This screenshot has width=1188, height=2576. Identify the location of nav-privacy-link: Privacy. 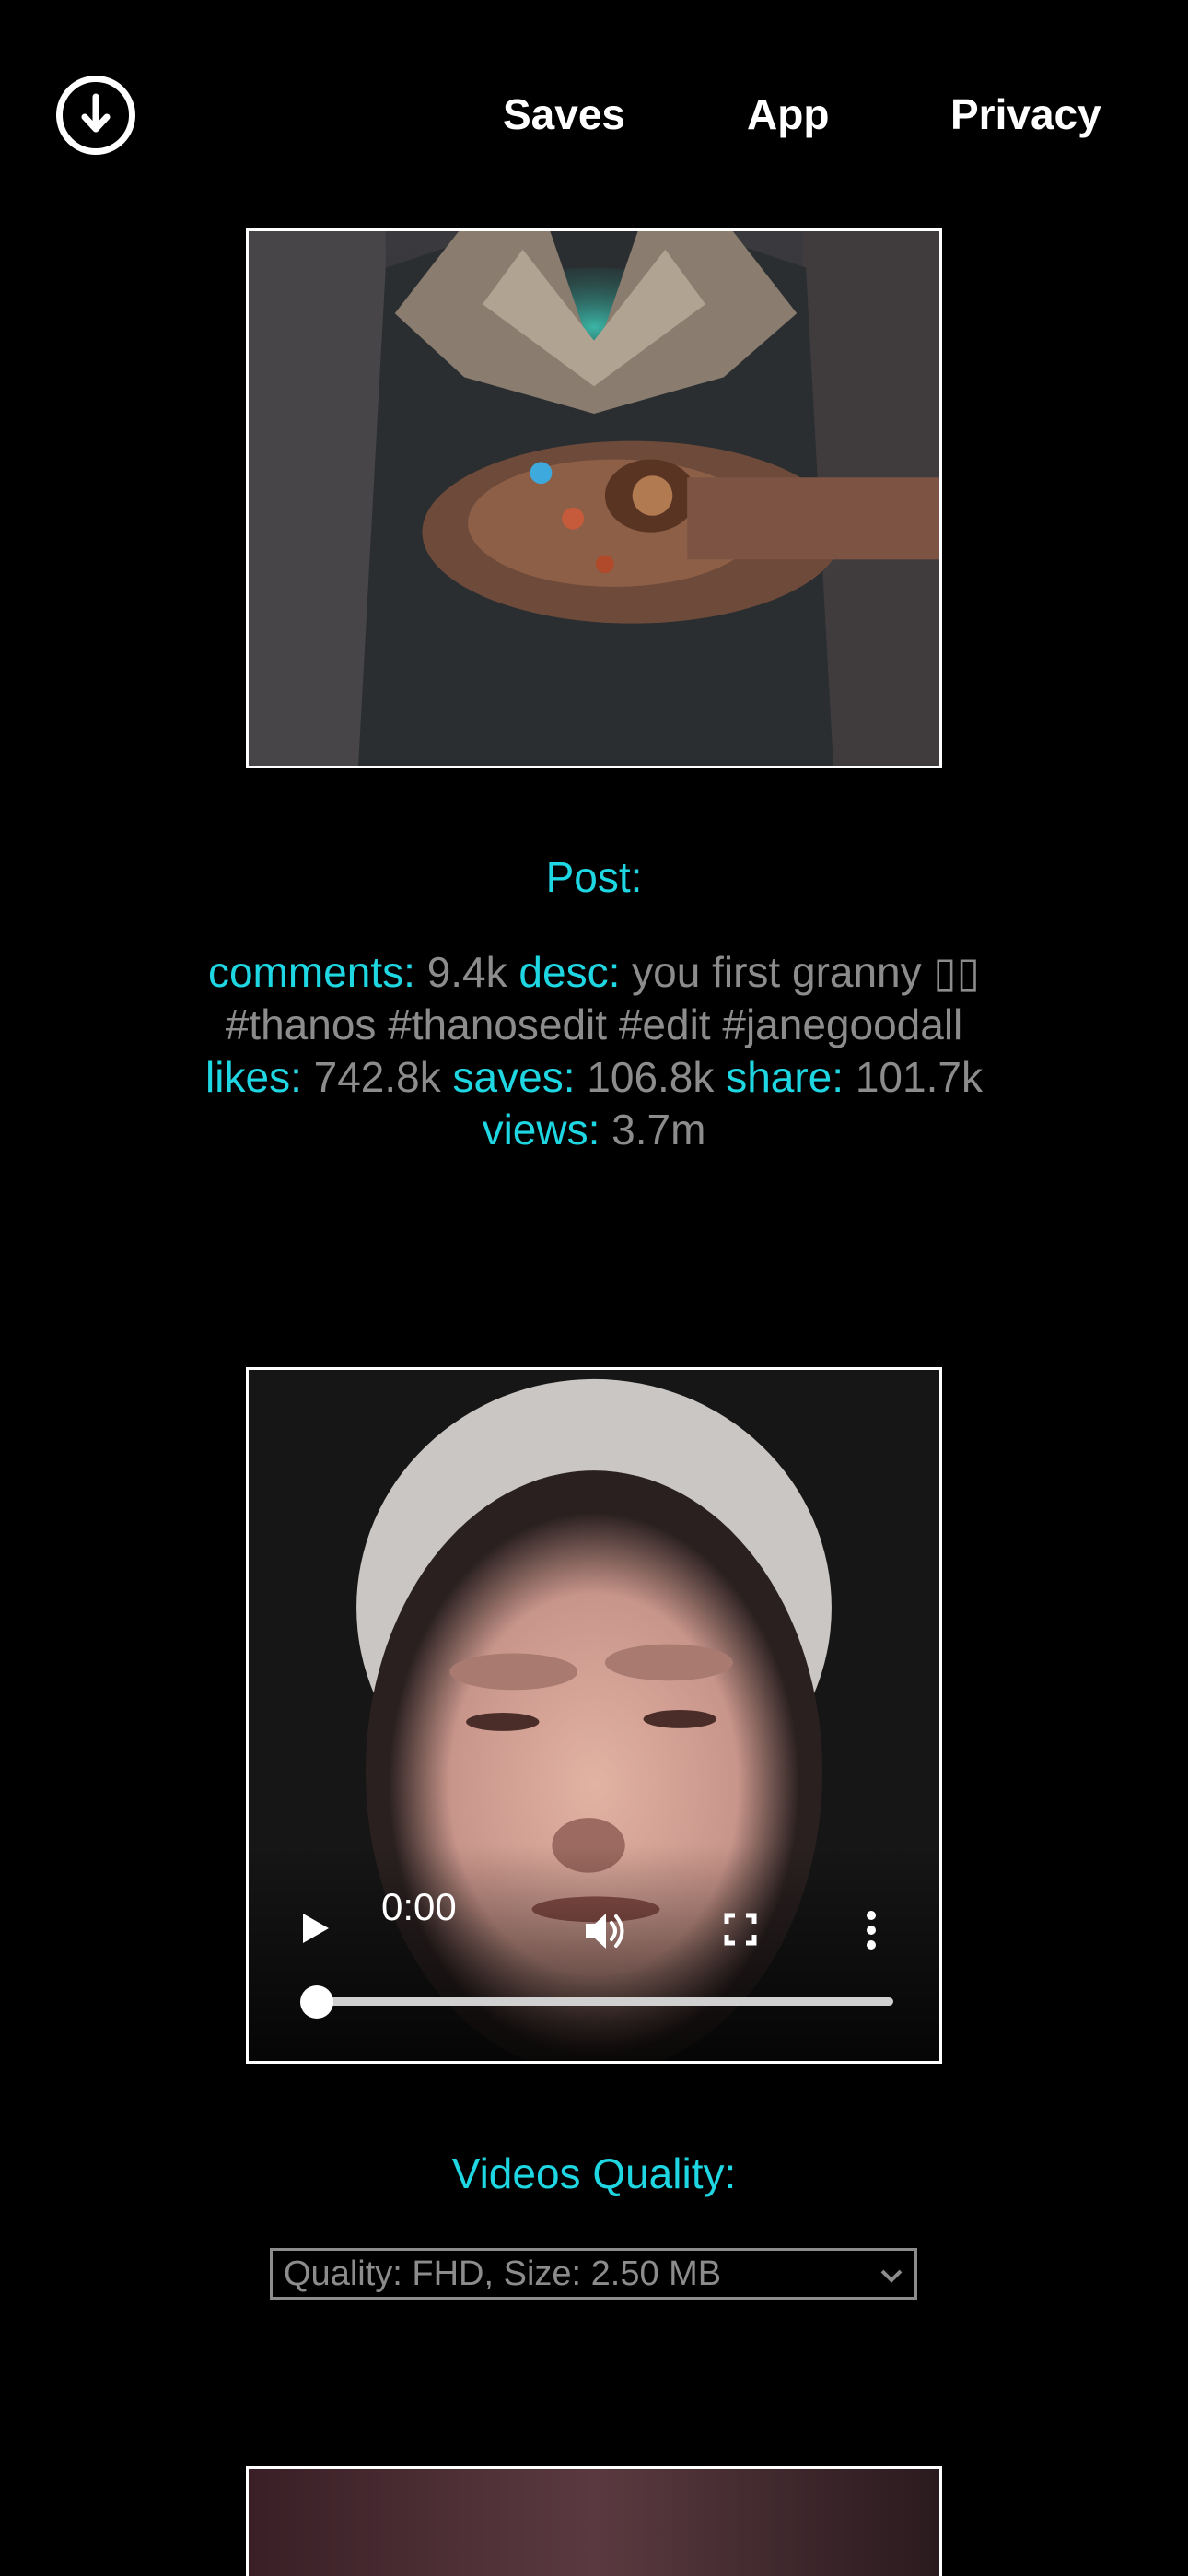
(1026, 114).